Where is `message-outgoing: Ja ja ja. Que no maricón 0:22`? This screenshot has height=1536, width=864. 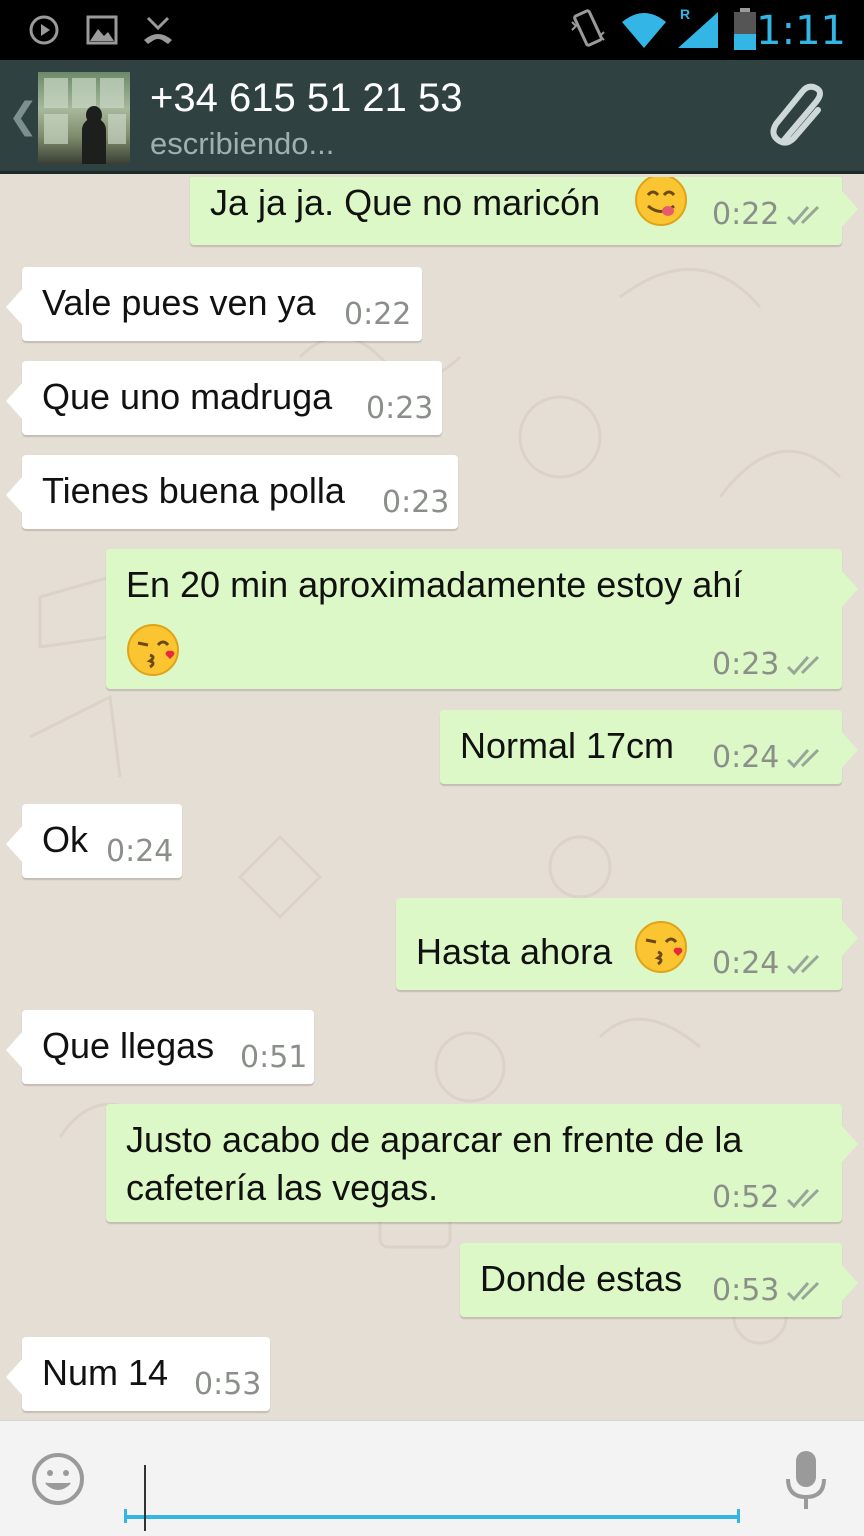
message-outgoing: Ja ja ja. Que no maricón 0:22 is located at coordinates (524, 211).